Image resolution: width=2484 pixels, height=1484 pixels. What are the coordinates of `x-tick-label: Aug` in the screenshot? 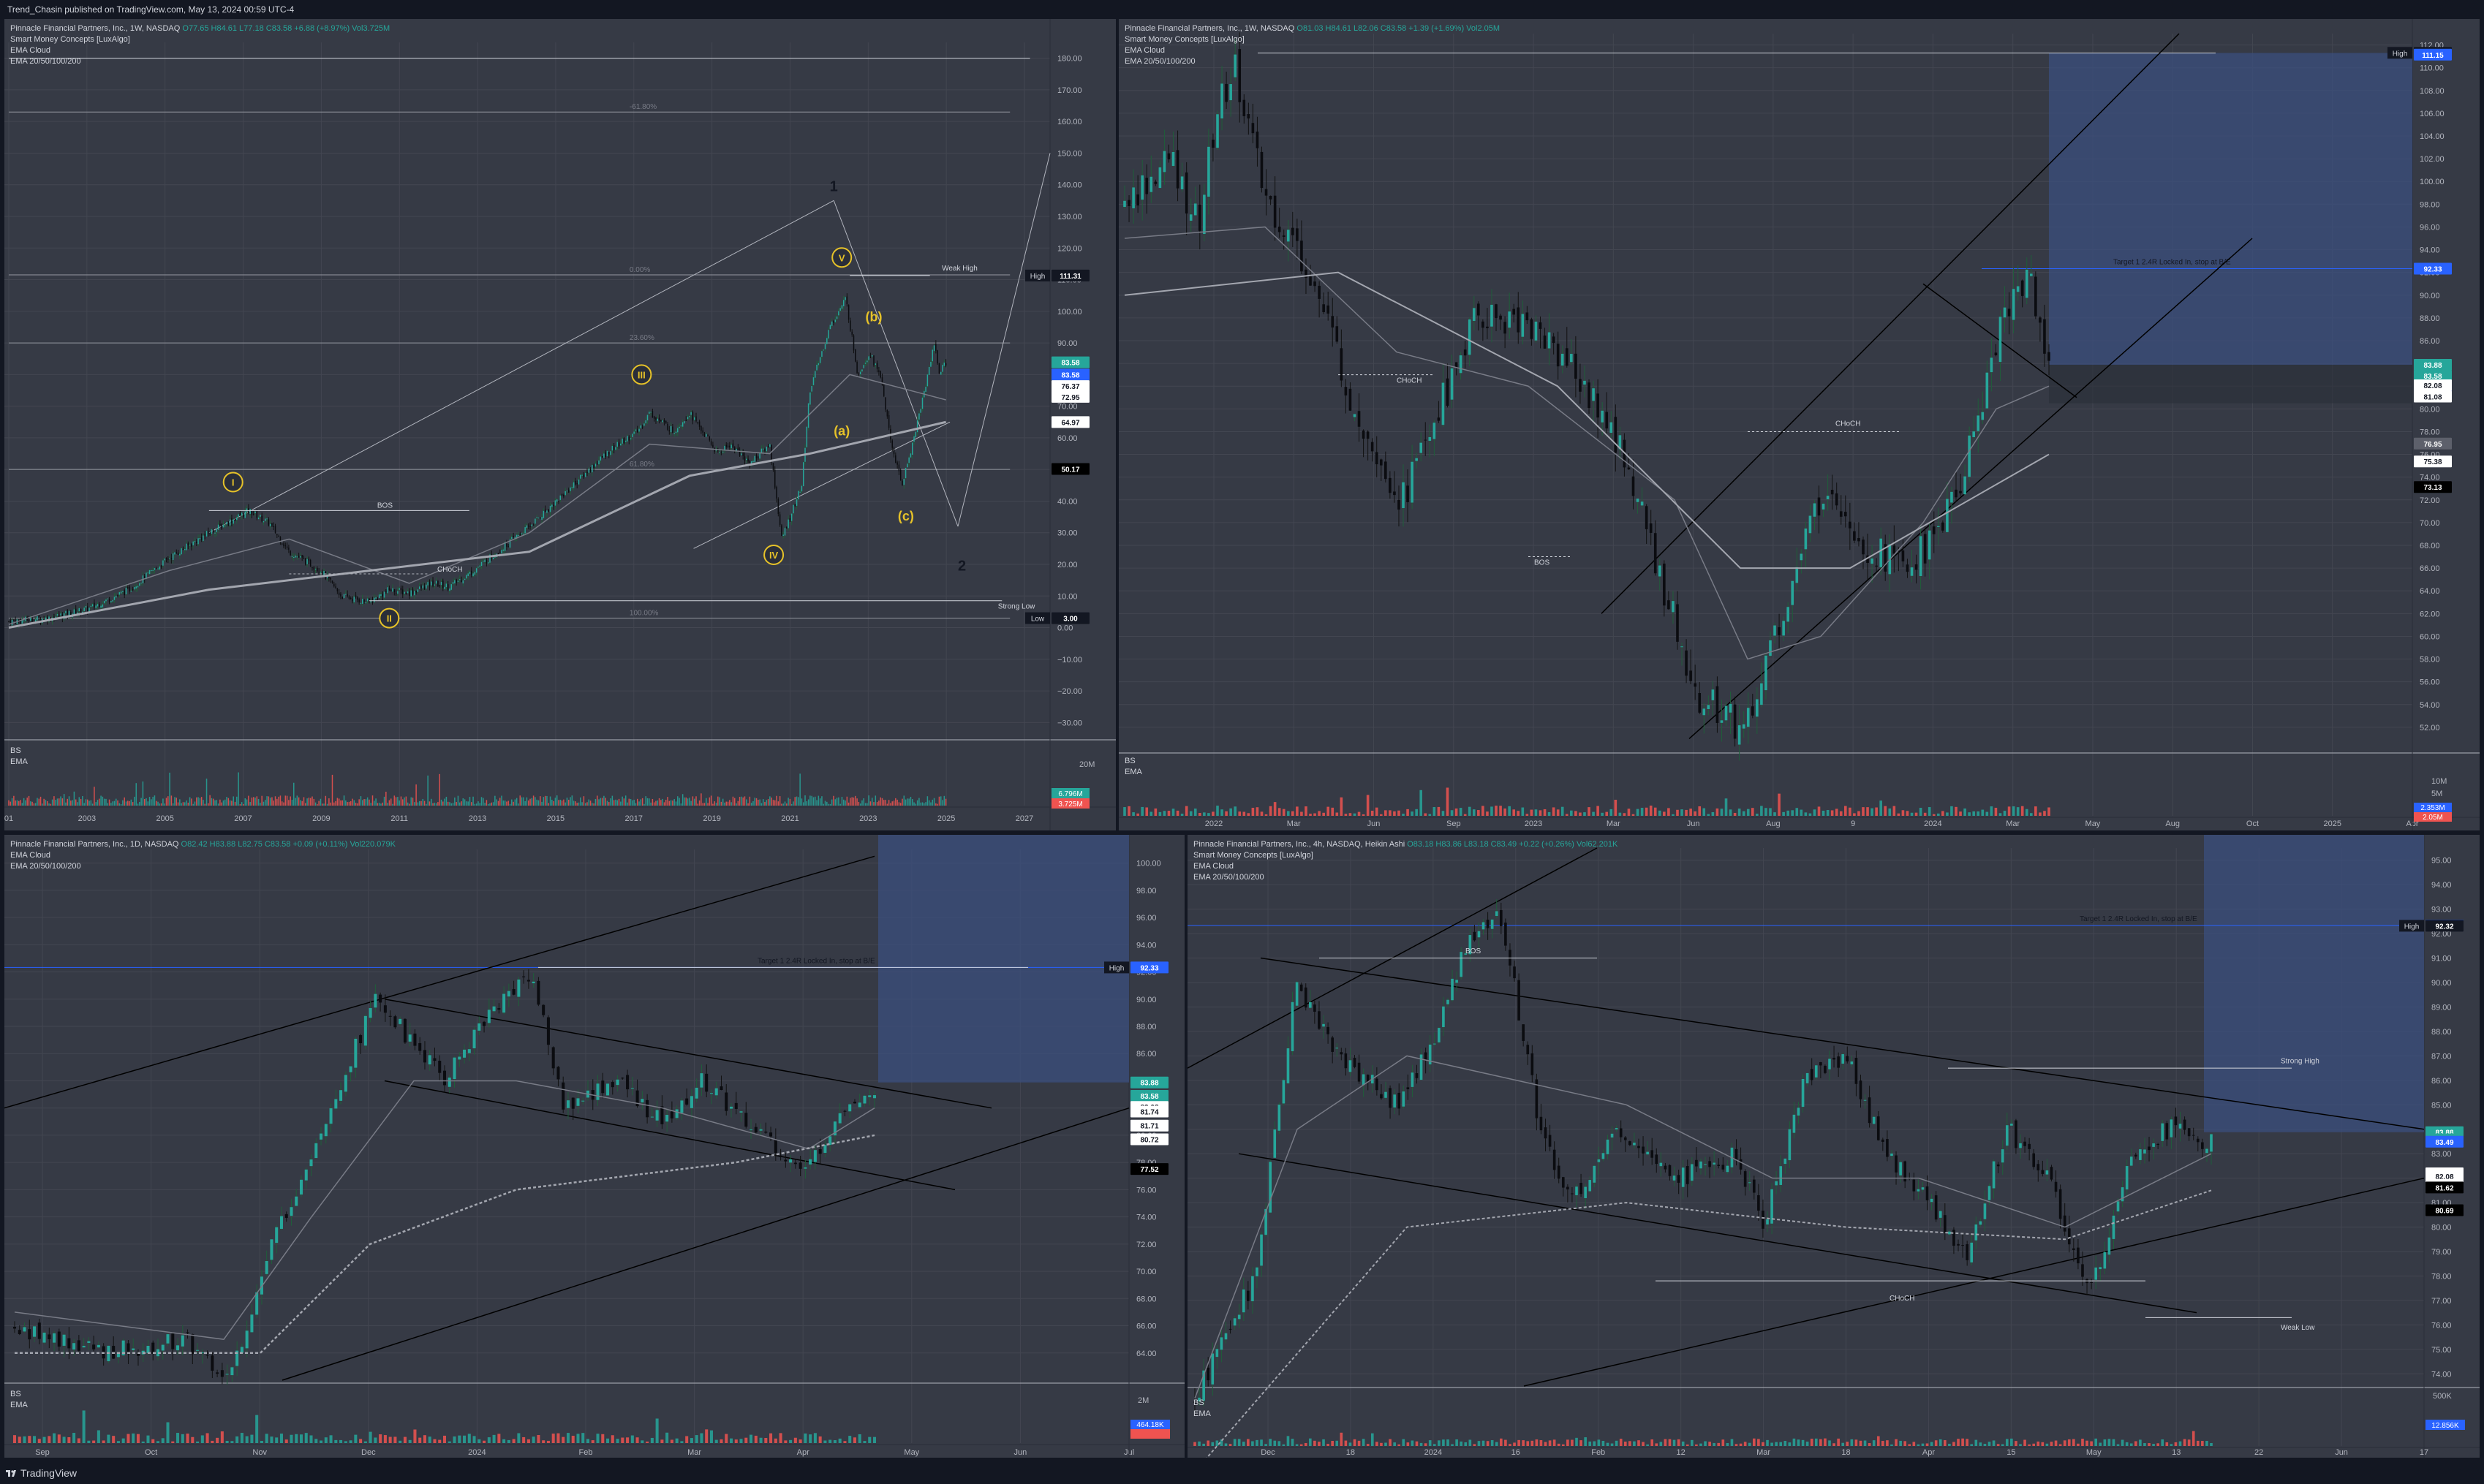 It's located at (1773, 824).